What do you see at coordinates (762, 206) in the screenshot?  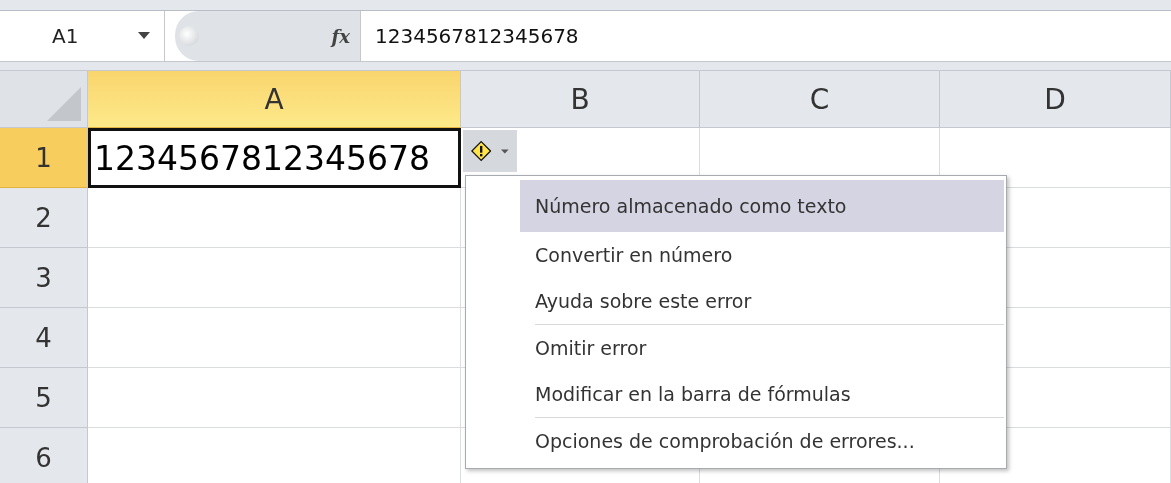 I see `menu-title: Número almacenado como texto` at bounding box center [762, 206].